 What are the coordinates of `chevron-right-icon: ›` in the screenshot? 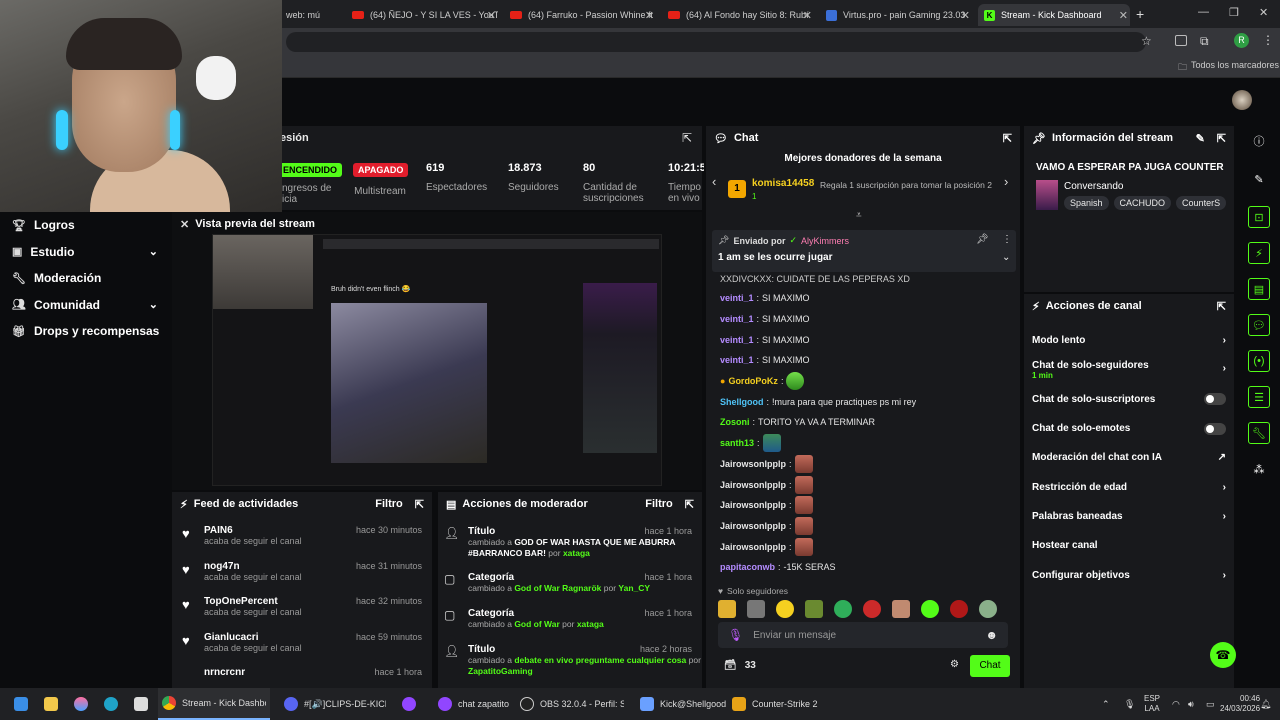 It's located at (1006, 181).